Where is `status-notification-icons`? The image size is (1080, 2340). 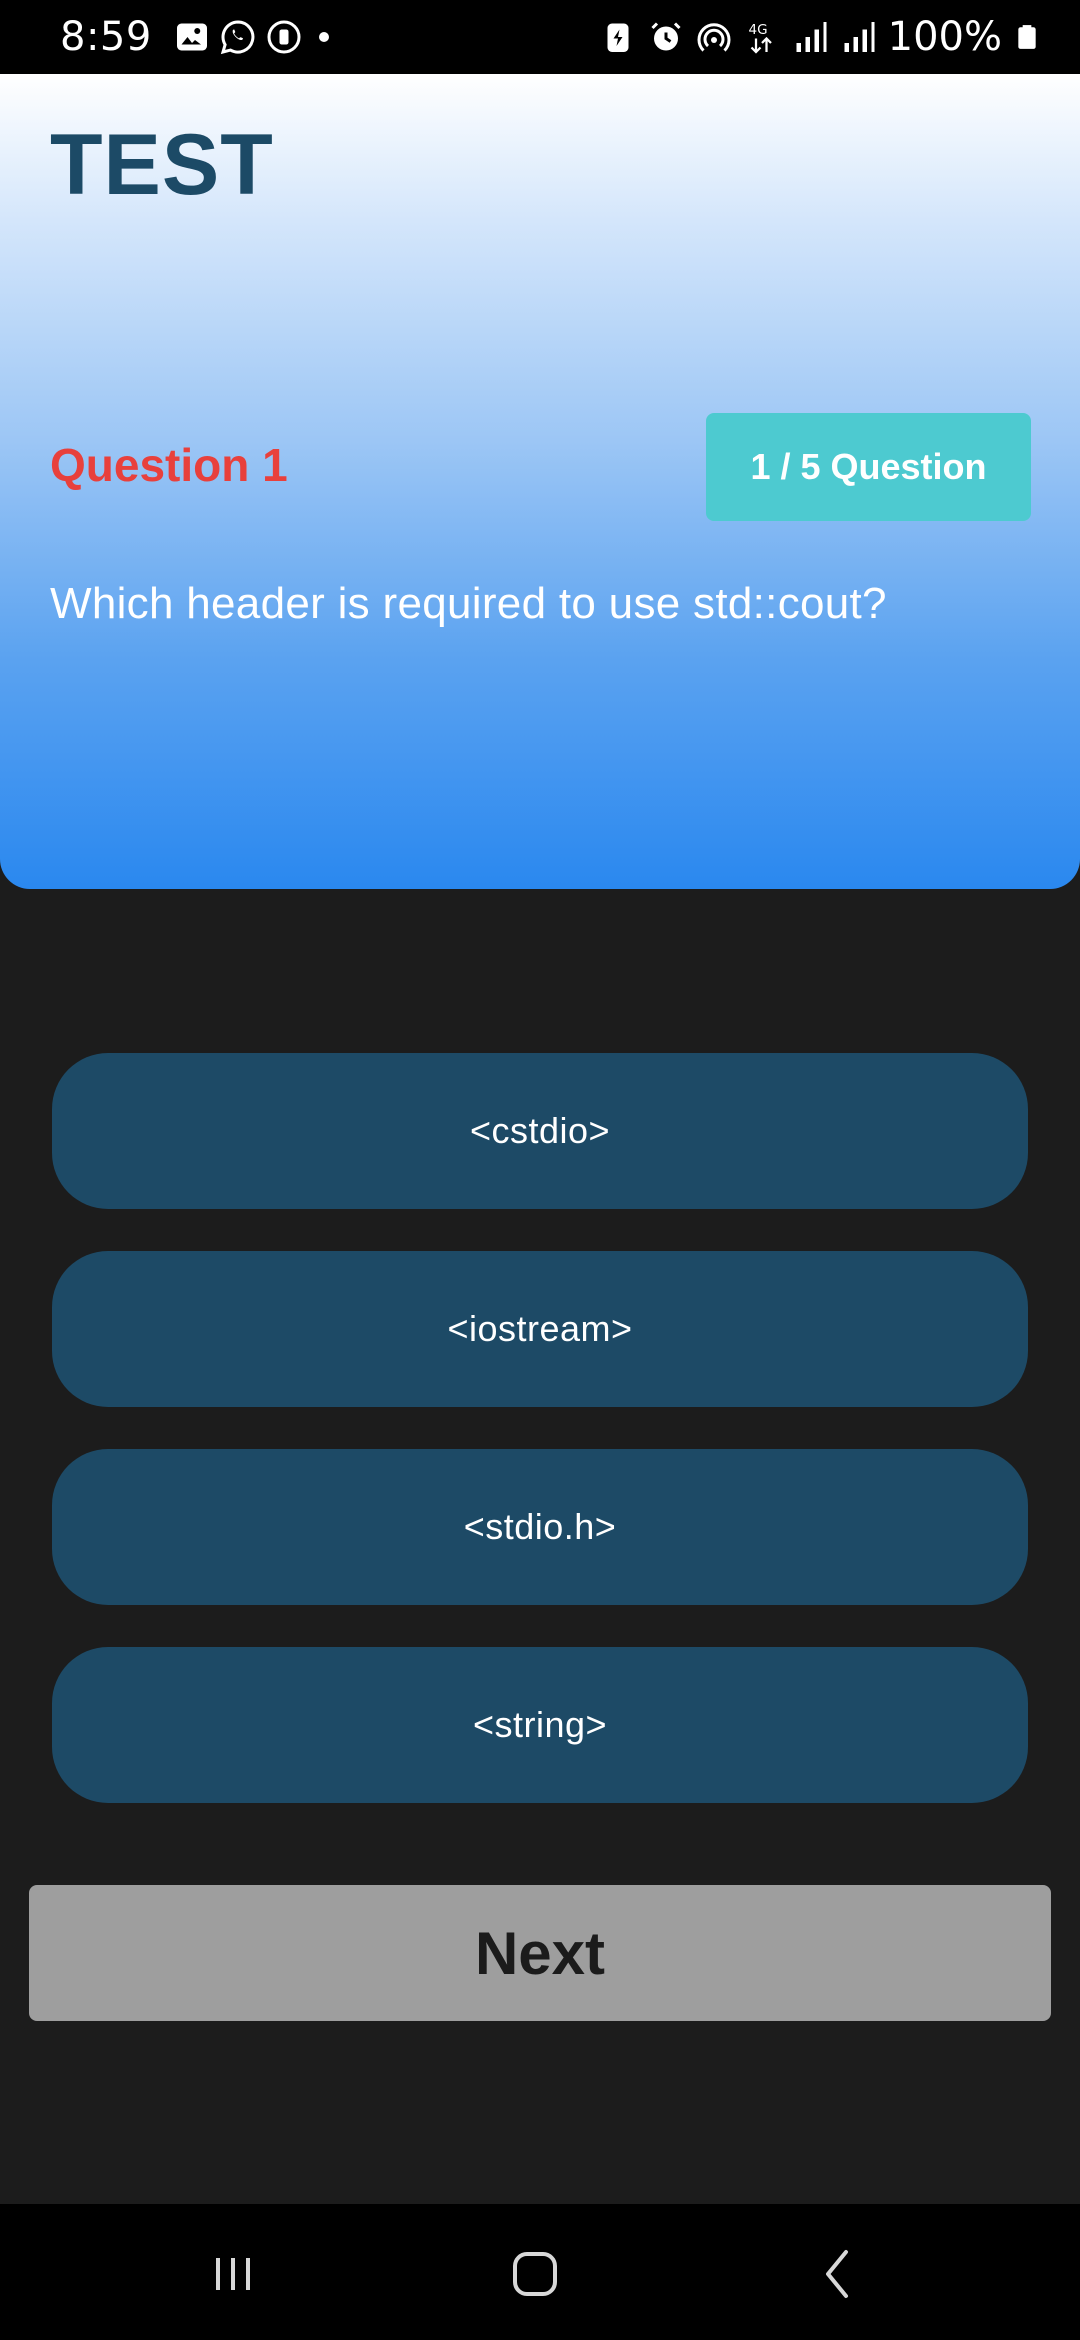 status-notification-icons is located at coordinates (255, 37).